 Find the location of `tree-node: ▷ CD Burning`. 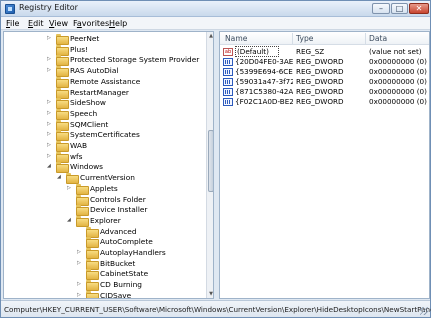

tree-node: ▷ CD Burning is located at coordinates (104, 285).